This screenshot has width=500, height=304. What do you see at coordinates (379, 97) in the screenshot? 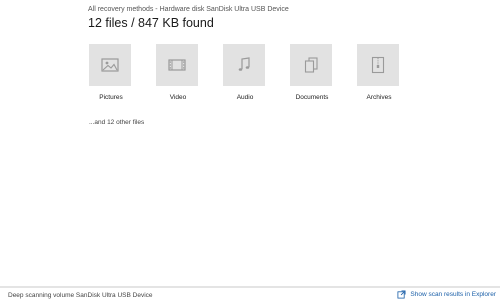
I see `category-label: Archives` at bounding box center [379, 97].